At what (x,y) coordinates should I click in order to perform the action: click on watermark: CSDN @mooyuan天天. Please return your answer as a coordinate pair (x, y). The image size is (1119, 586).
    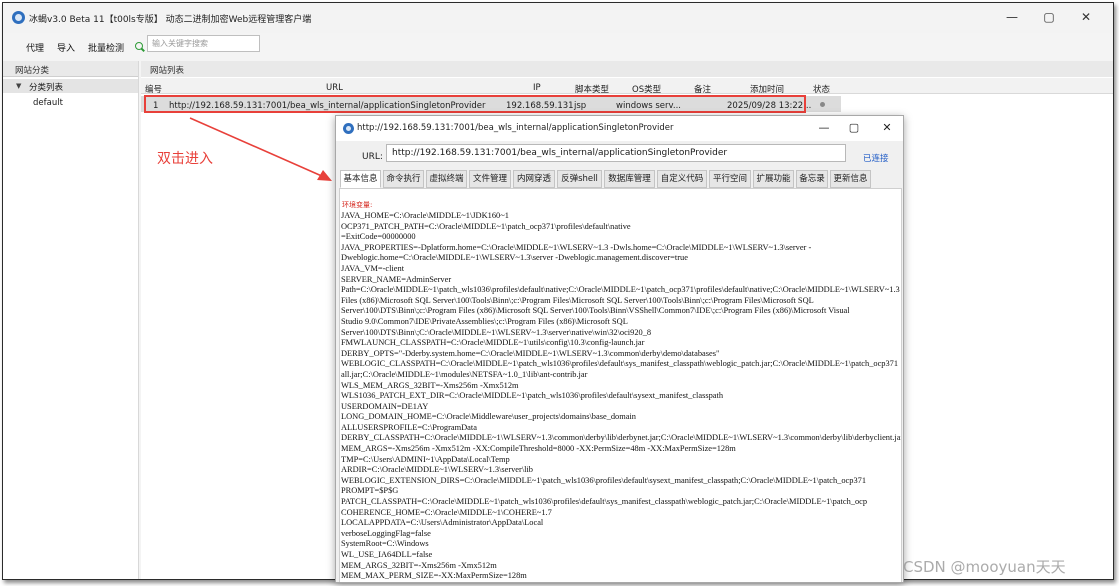
    Looking at the image, I should click on (984, 567).